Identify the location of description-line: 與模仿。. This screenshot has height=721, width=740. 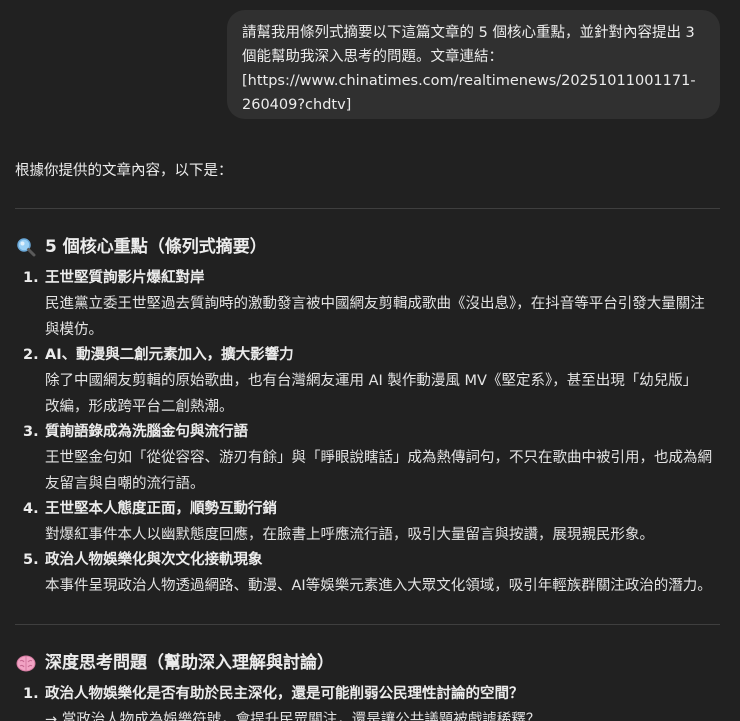
(74, 330).